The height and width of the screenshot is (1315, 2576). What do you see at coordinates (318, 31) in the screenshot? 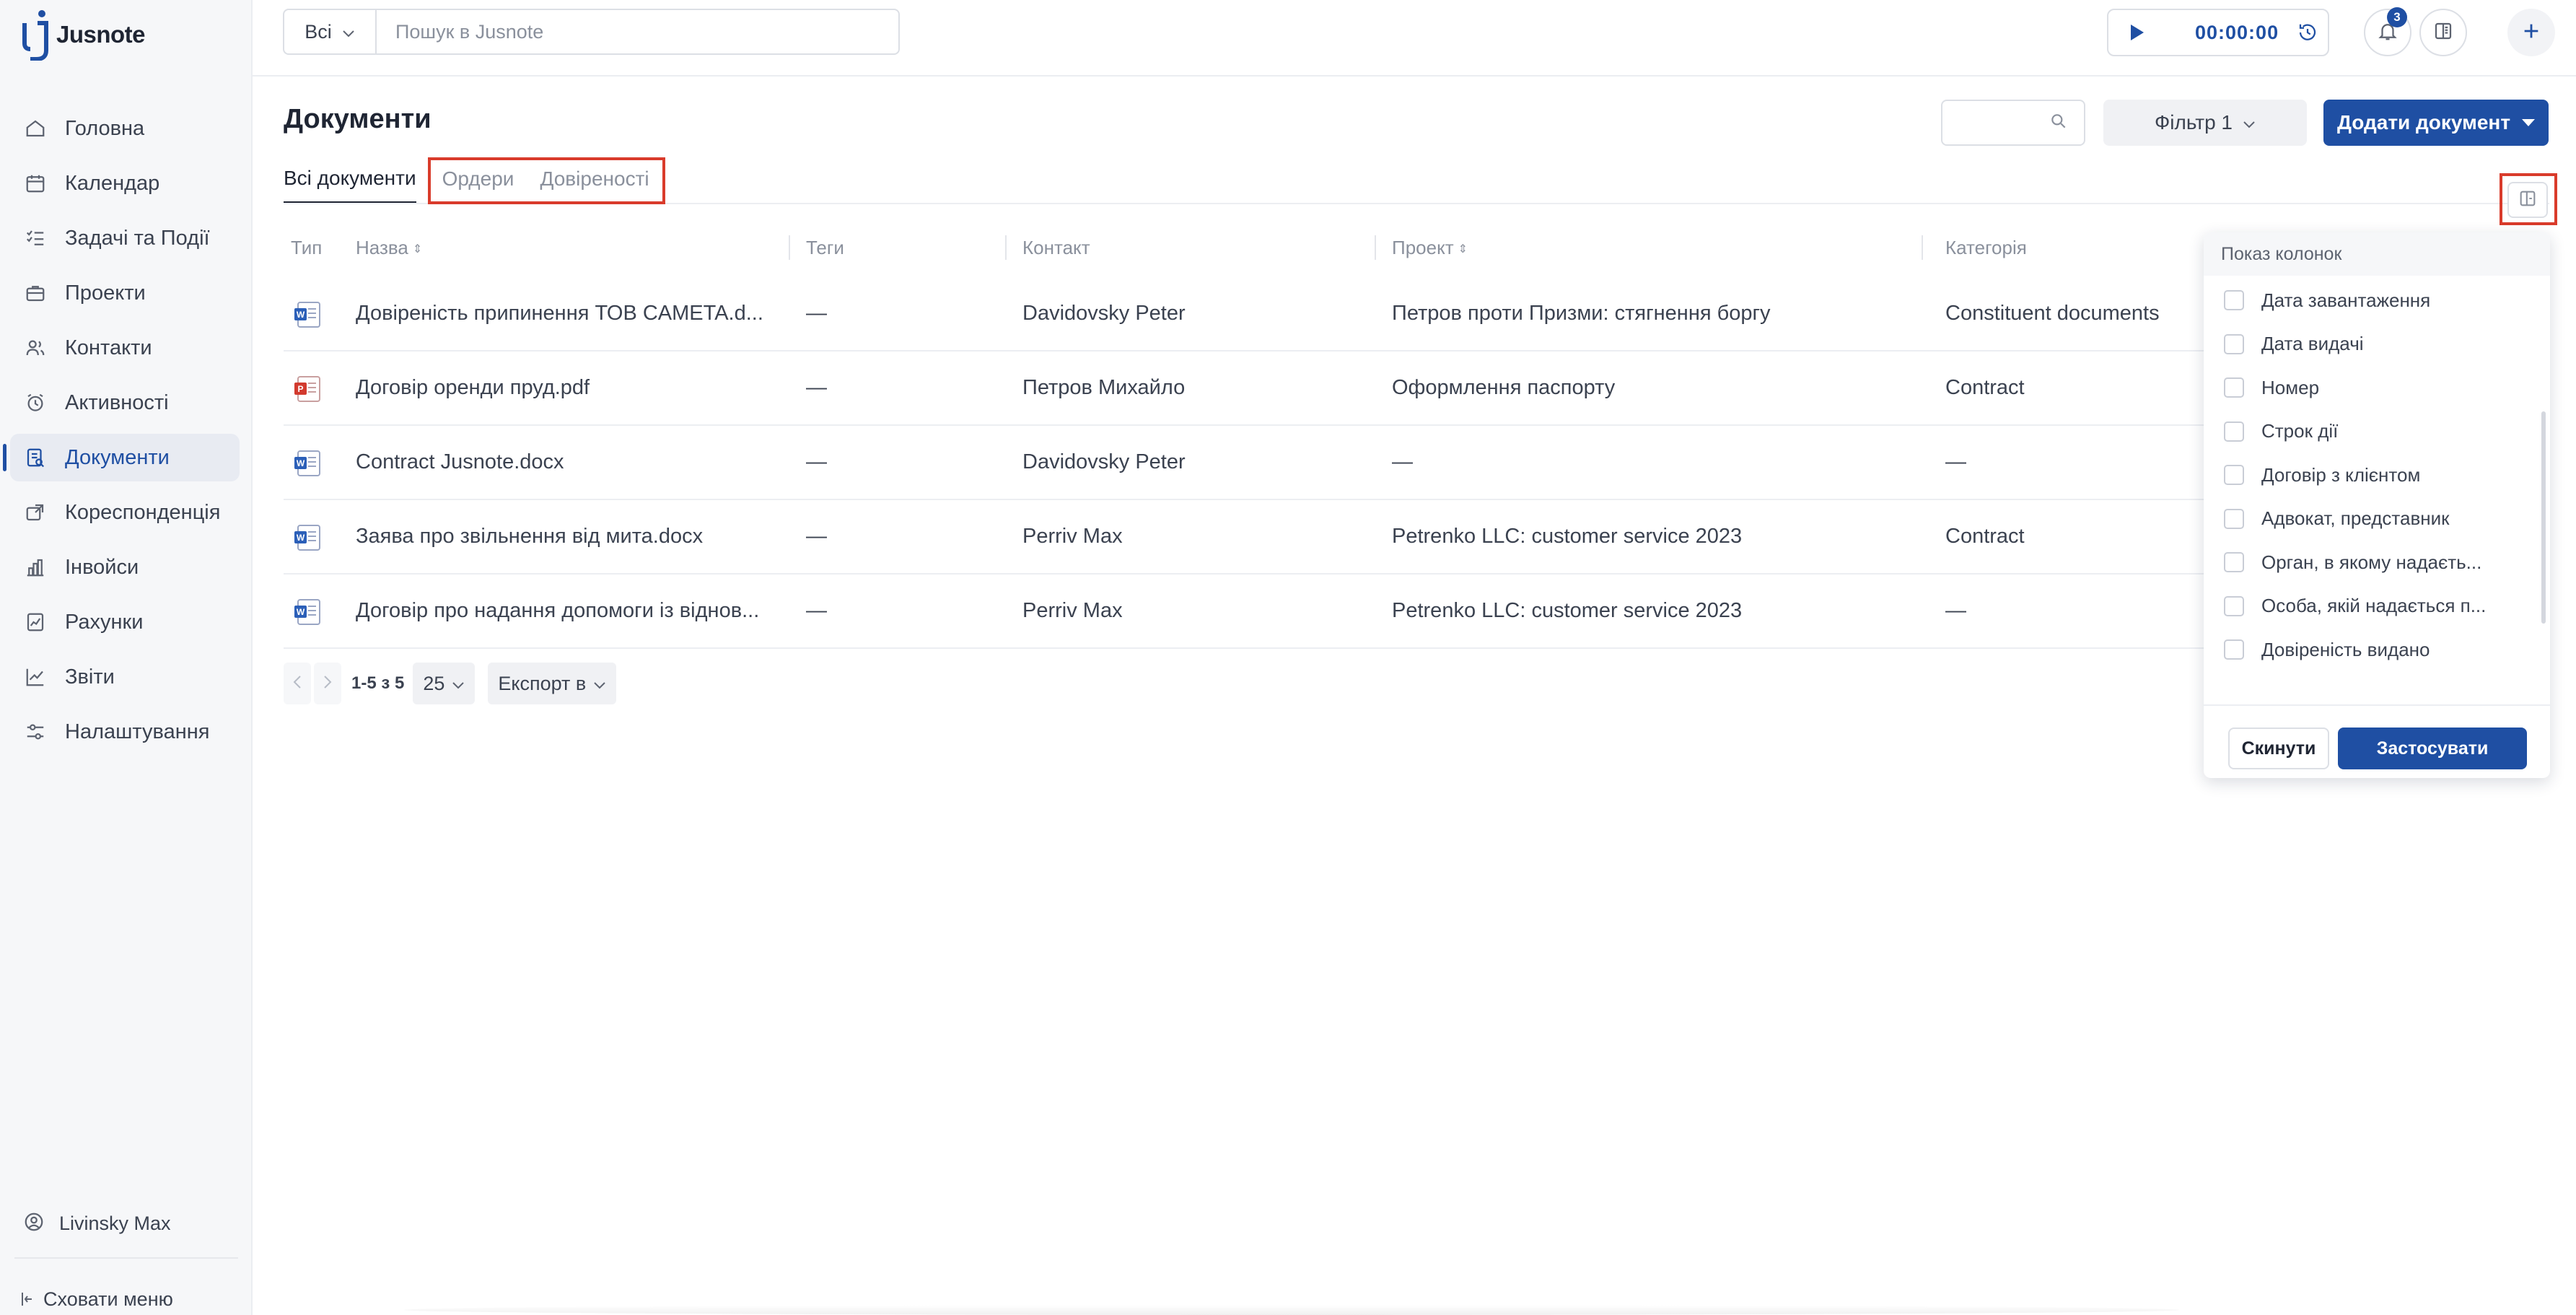
I see `search-scope-value: Всі` at bounding box center [318, 31].